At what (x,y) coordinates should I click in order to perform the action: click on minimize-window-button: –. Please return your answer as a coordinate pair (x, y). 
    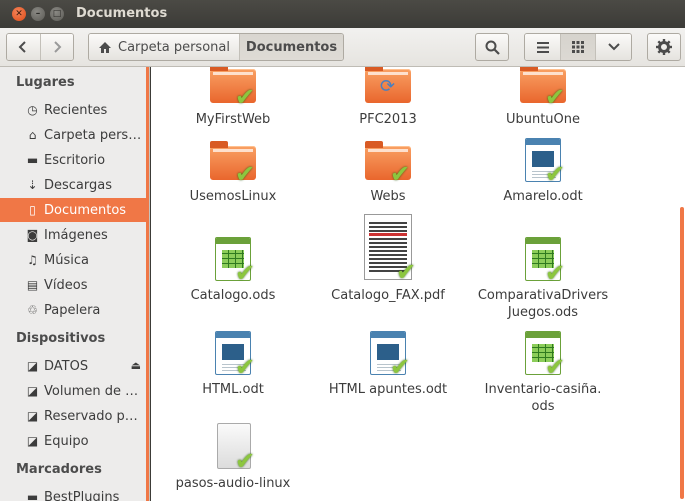
    Looking at the image, I should click on (38, 14).